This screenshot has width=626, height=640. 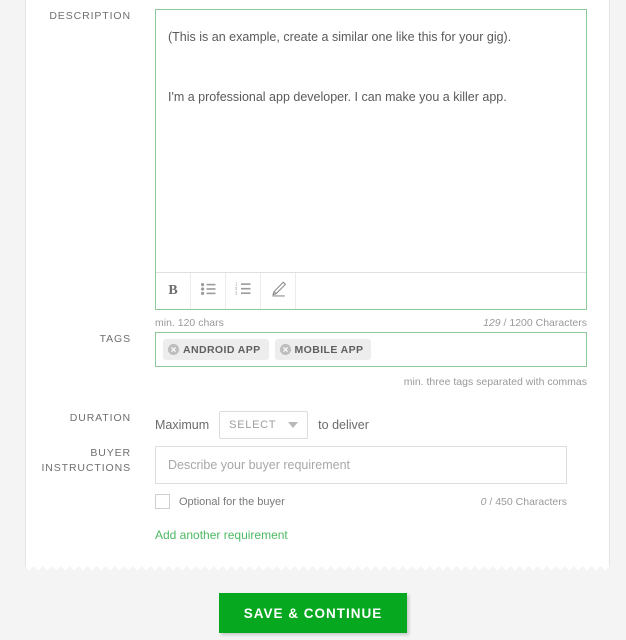 I want to click on bold-icon: B, so click(x=173, y=290).